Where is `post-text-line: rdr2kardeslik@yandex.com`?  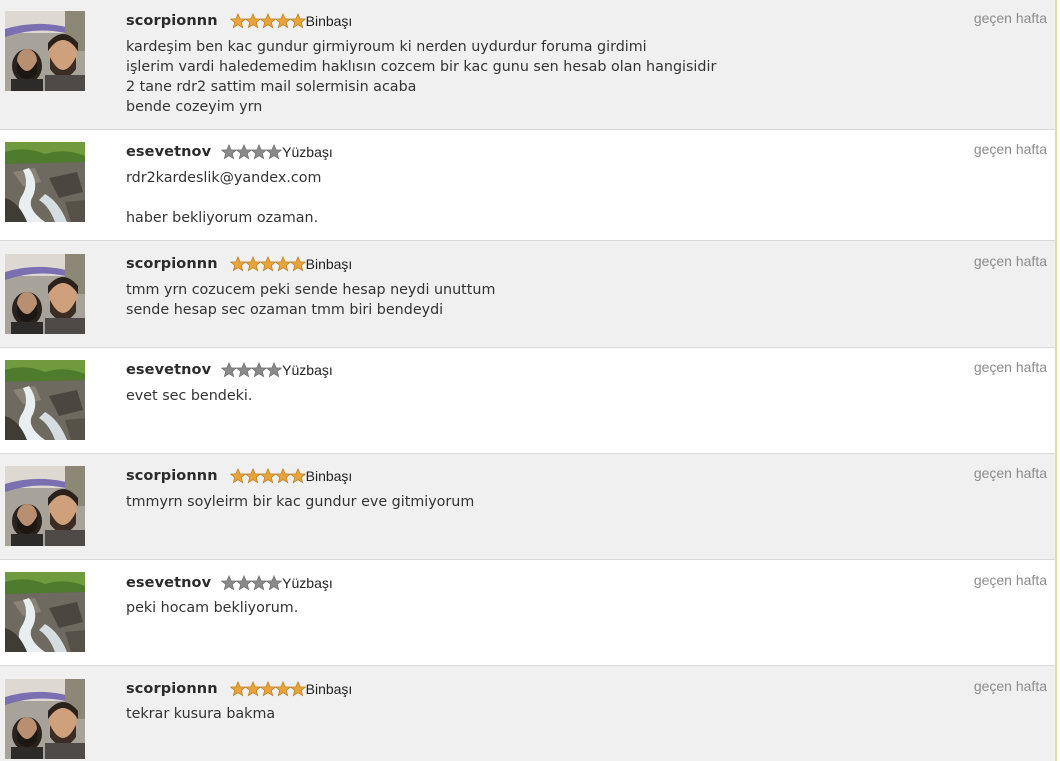
post-text-line: rdr2kardeslik@yandex.com is located at coordinates (224, 178).